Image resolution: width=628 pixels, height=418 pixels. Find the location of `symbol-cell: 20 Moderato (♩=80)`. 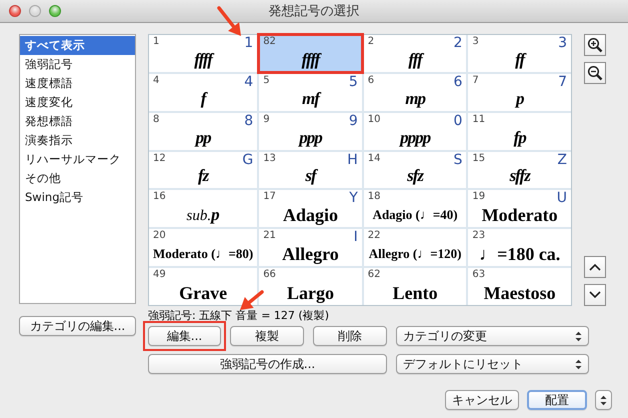

symbol-cell: 20 Moderato (♩=80) is located at coordinates (203, 247).